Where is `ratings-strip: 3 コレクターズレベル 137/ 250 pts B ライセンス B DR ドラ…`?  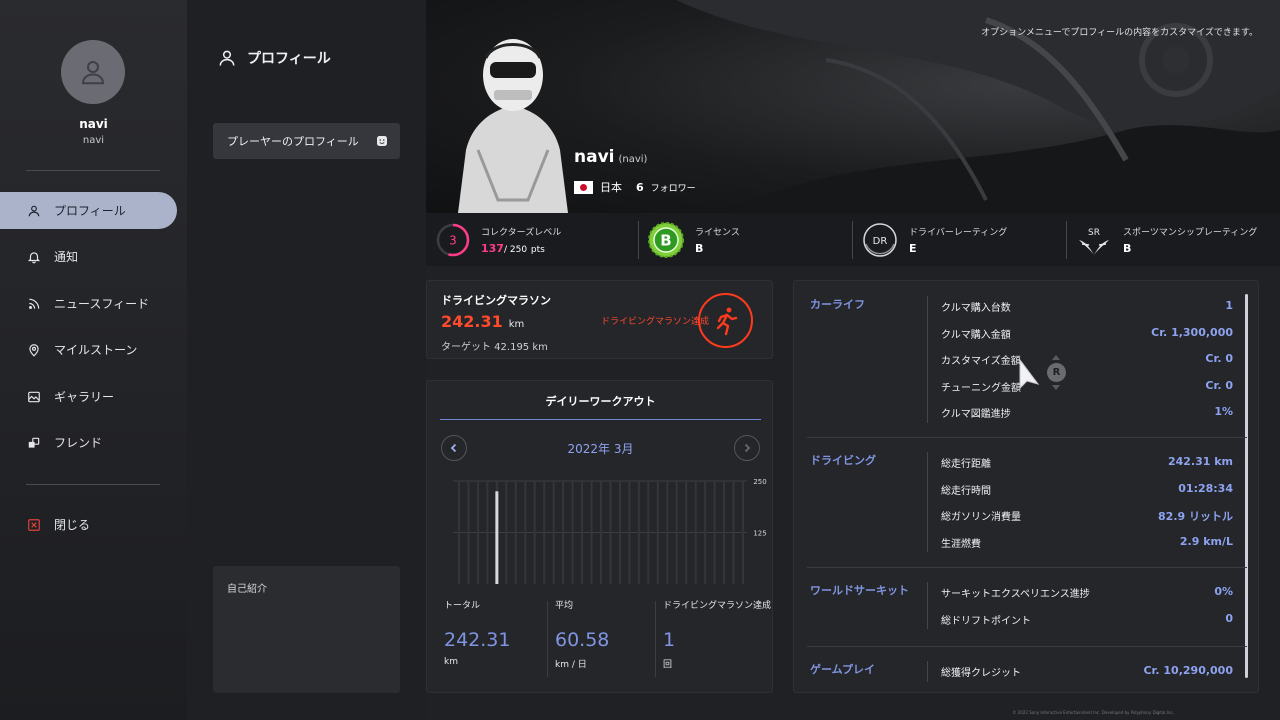 ratings-strip: 3 コレクターズレベル 137/ 250 pts B ライセンス B DR ドラ… is located at coordinates (853, 239).